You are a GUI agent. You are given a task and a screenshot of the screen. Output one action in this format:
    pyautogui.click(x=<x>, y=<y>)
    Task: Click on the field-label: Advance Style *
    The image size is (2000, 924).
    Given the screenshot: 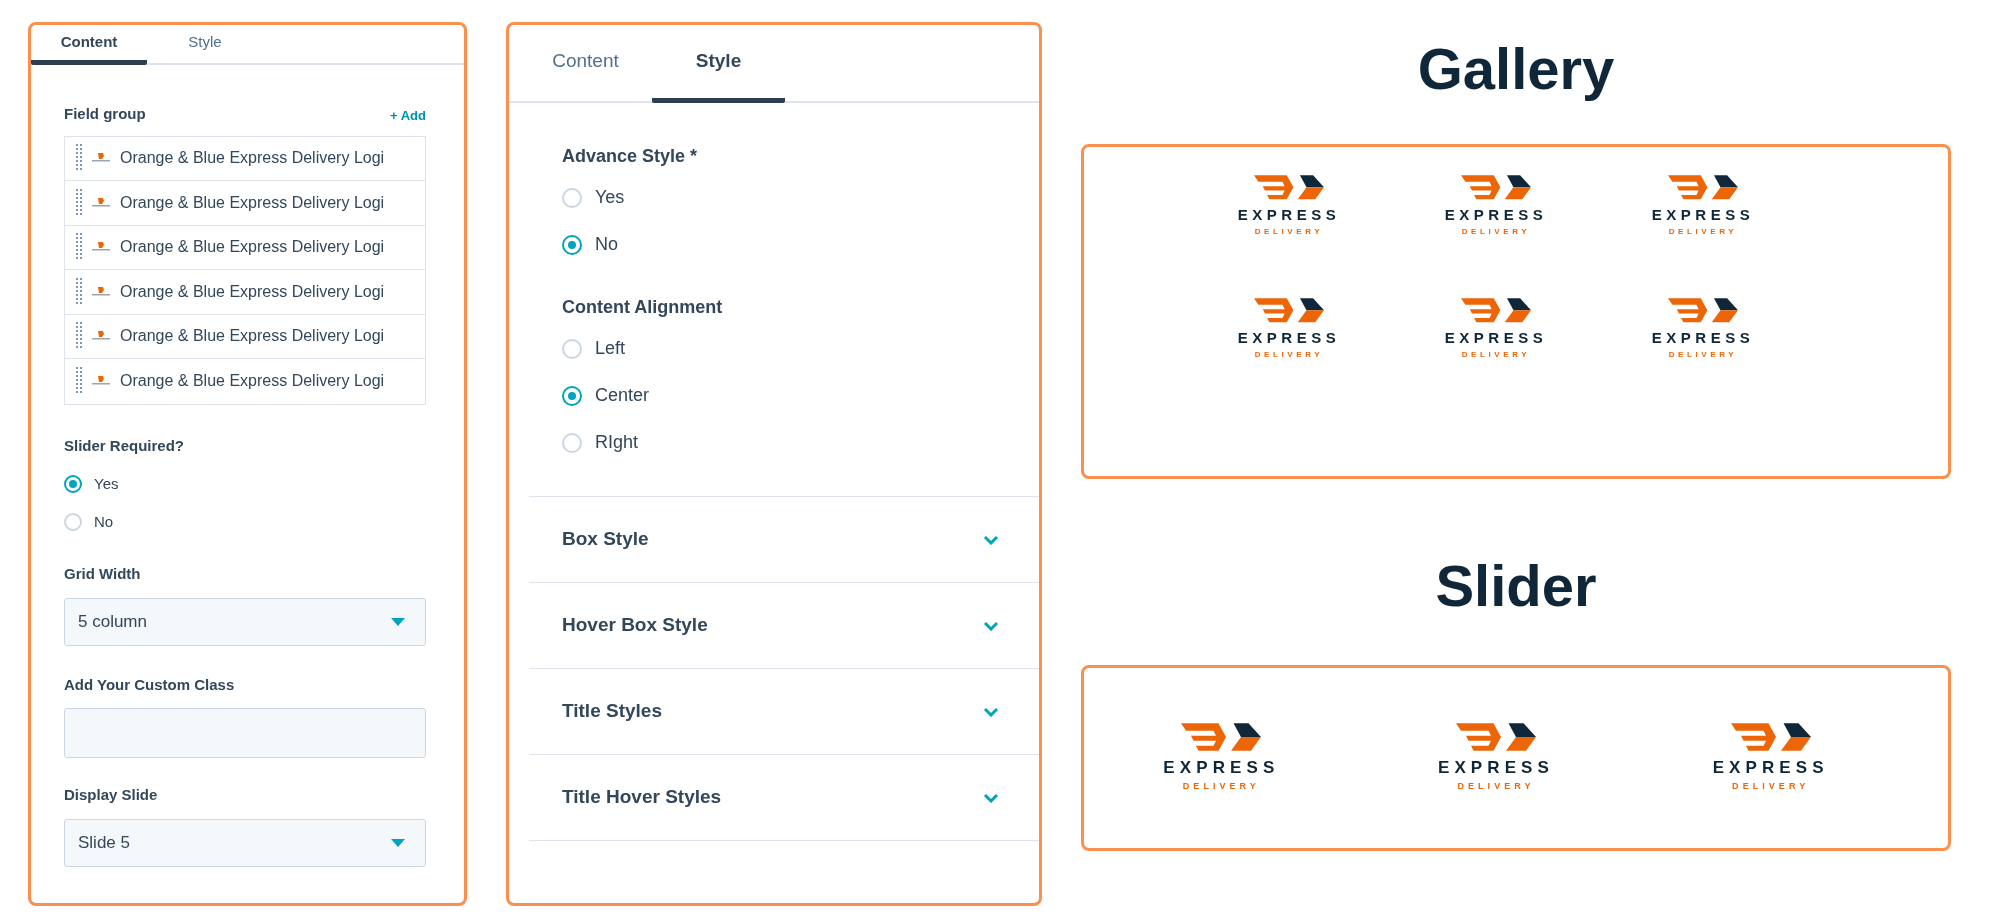 What is the action you would take?
    pyautogui.click(x=630, y=156)
    